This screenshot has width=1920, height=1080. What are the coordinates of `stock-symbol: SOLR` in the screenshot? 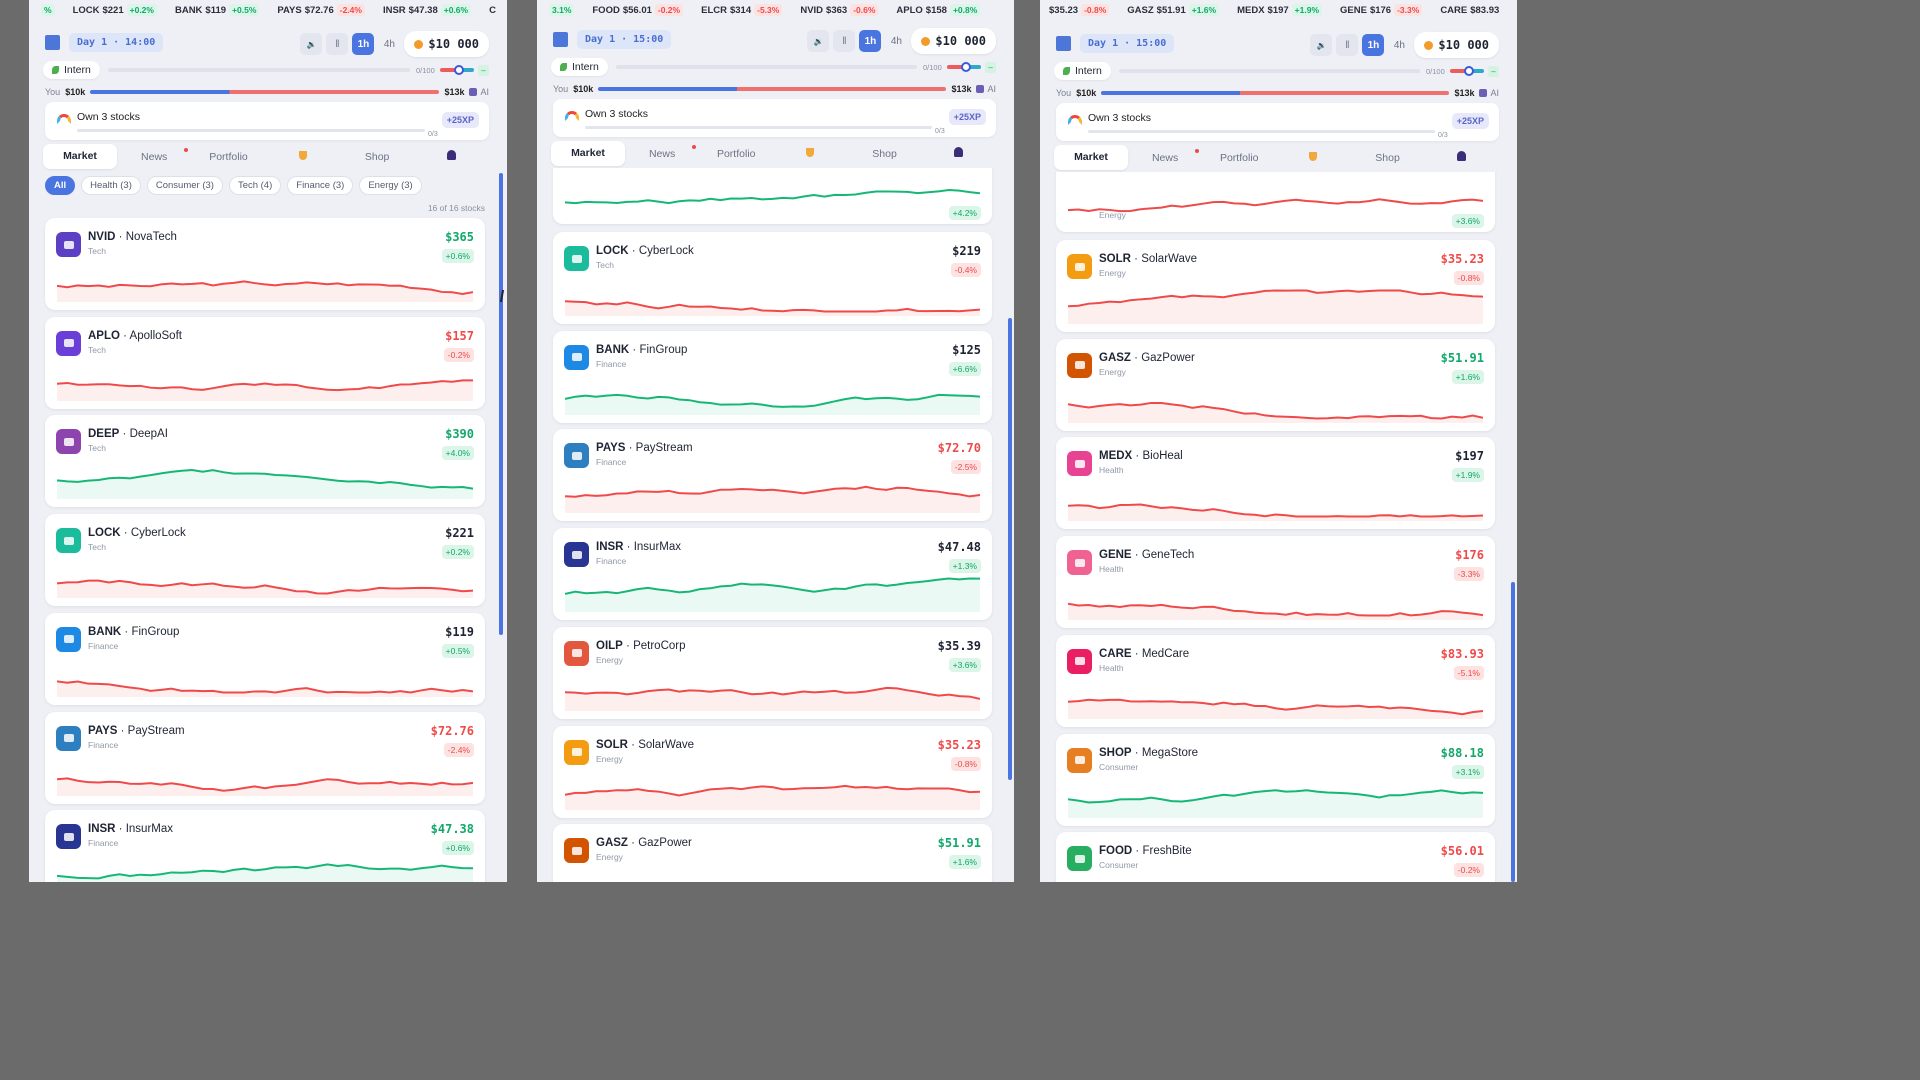 It's located at (1115, 259).